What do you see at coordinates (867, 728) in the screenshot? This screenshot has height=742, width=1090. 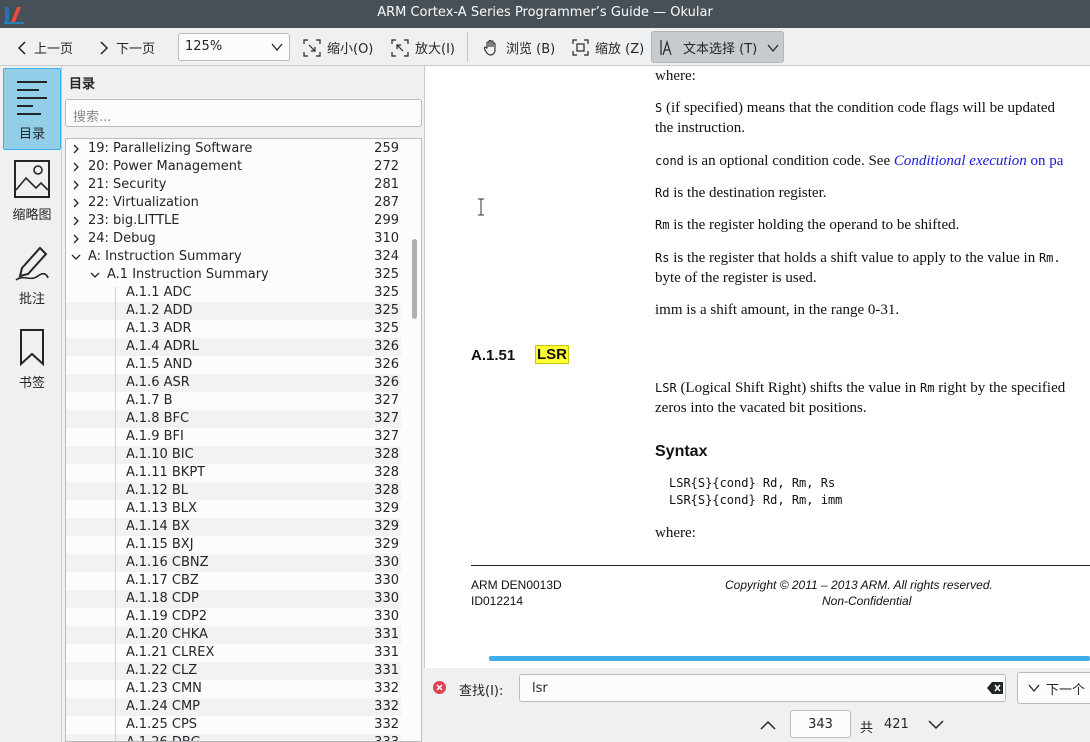 I see `page-of-label: 共` at bounding box center [867, 728].